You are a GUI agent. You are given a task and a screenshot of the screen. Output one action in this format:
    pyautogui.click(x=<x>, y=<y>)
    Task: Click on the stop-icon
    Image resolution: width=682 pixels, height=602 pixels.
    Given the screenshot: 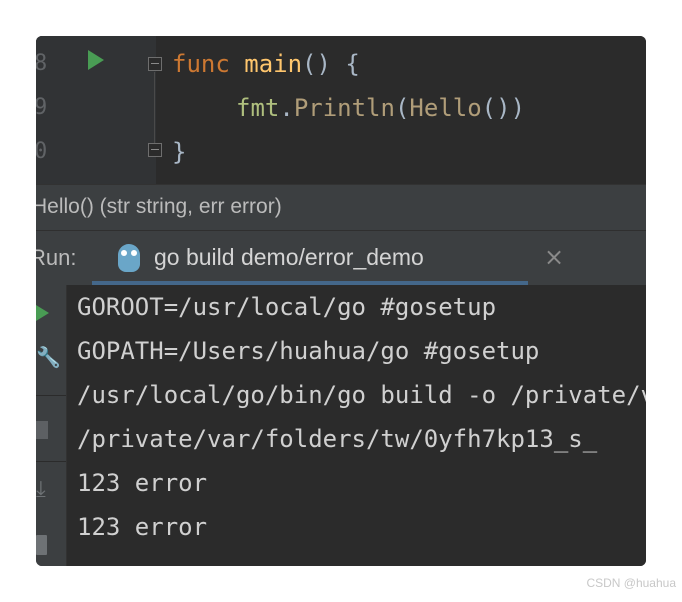 What is the action you would take?
    pyautogui.click(x=42, y=430)
    